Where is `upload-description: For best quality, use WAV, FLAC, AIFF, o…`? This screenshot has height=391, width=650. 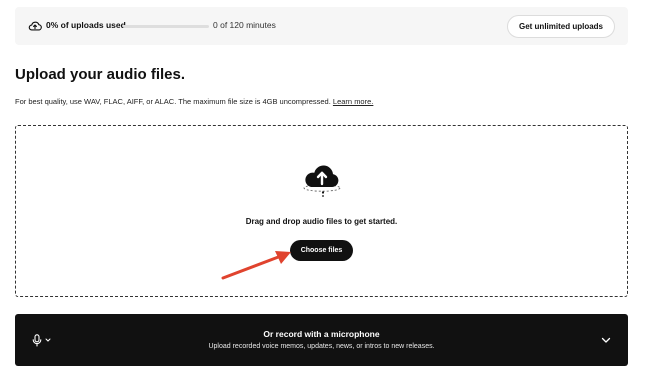
upload-description: For best quality, use WAV, FLAC, AIFF, o… is located at coordinates (194, 101).